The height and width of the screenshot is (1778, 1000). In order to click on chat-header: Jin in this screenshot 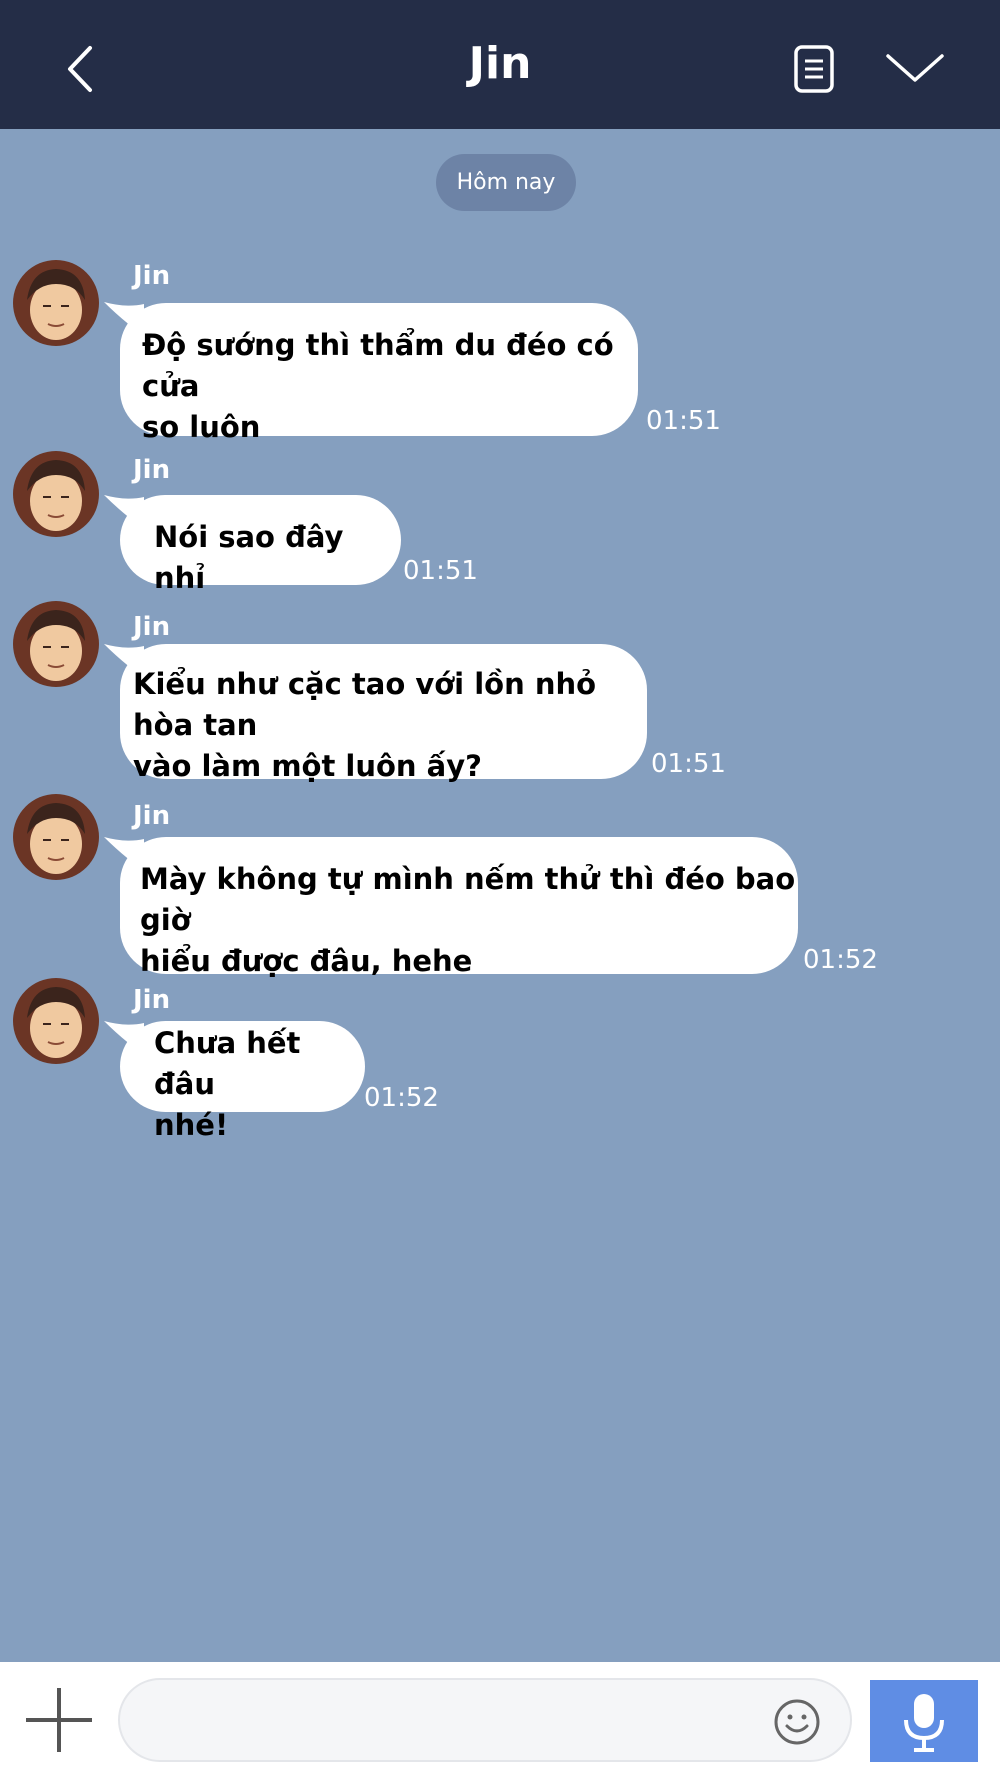, I will do `click(500, 64)`.